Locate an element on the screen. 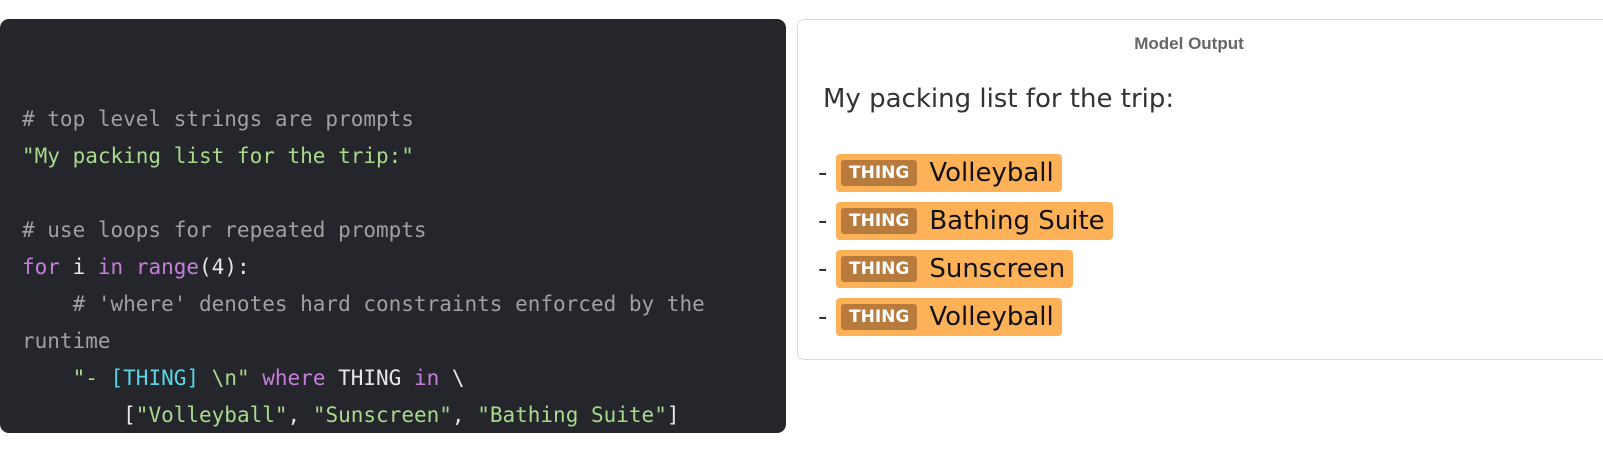  code-line: # top level strings are prompts is located at coordinates (218, 119).